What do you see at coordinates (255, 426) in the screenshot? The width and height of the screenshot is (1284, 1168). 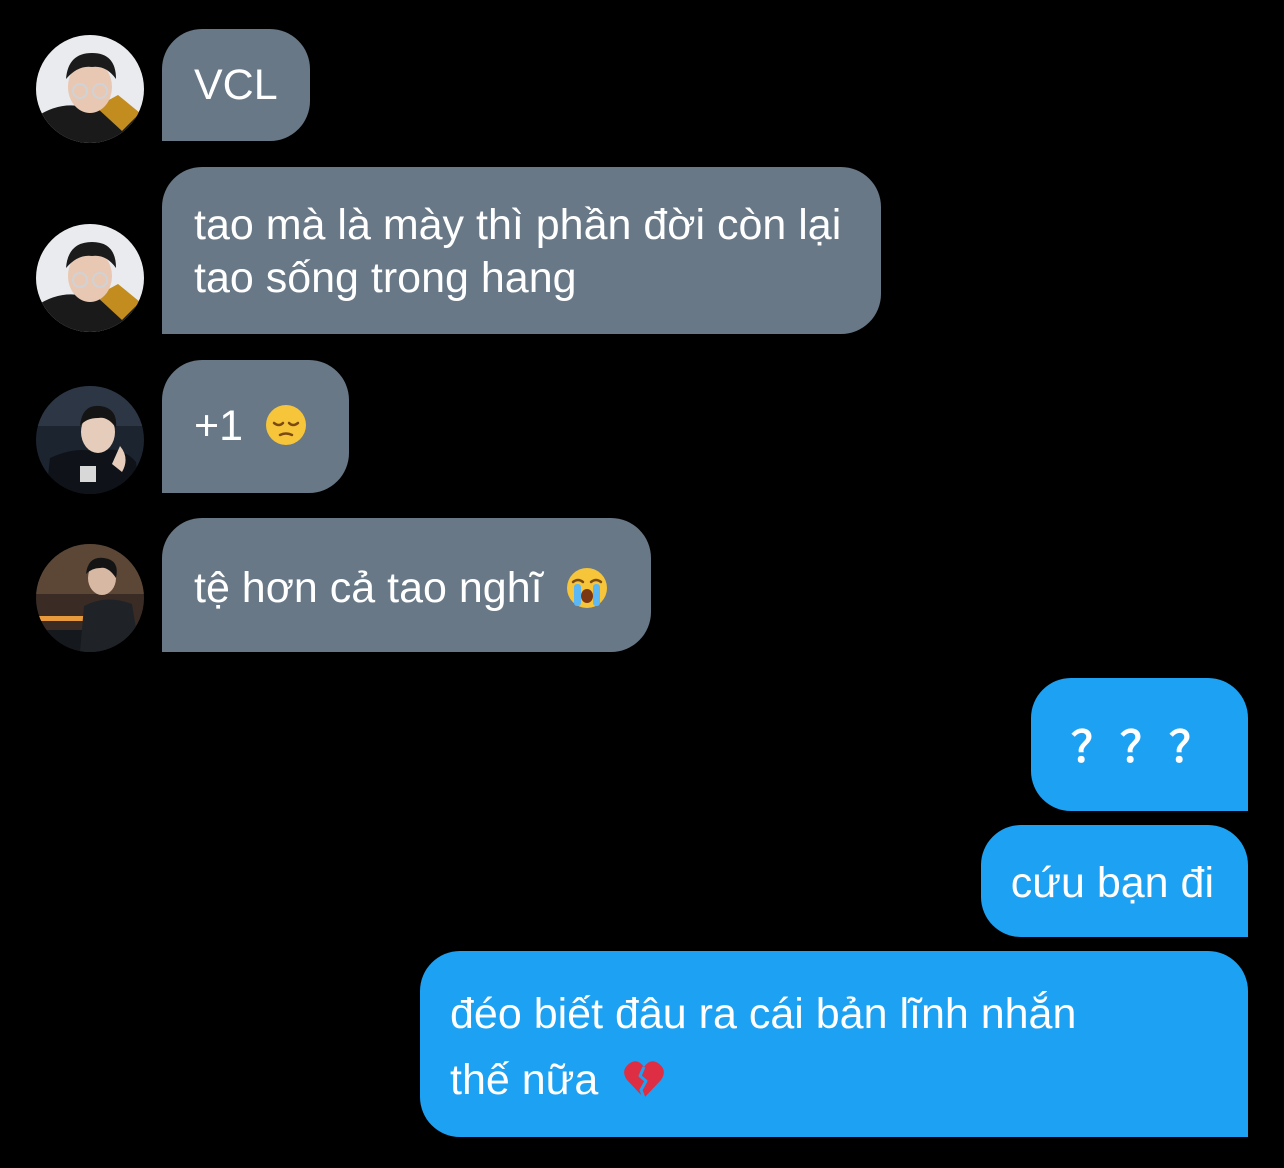 I see `message-bubble-incoming: +1` at bounding box center [255, 426].